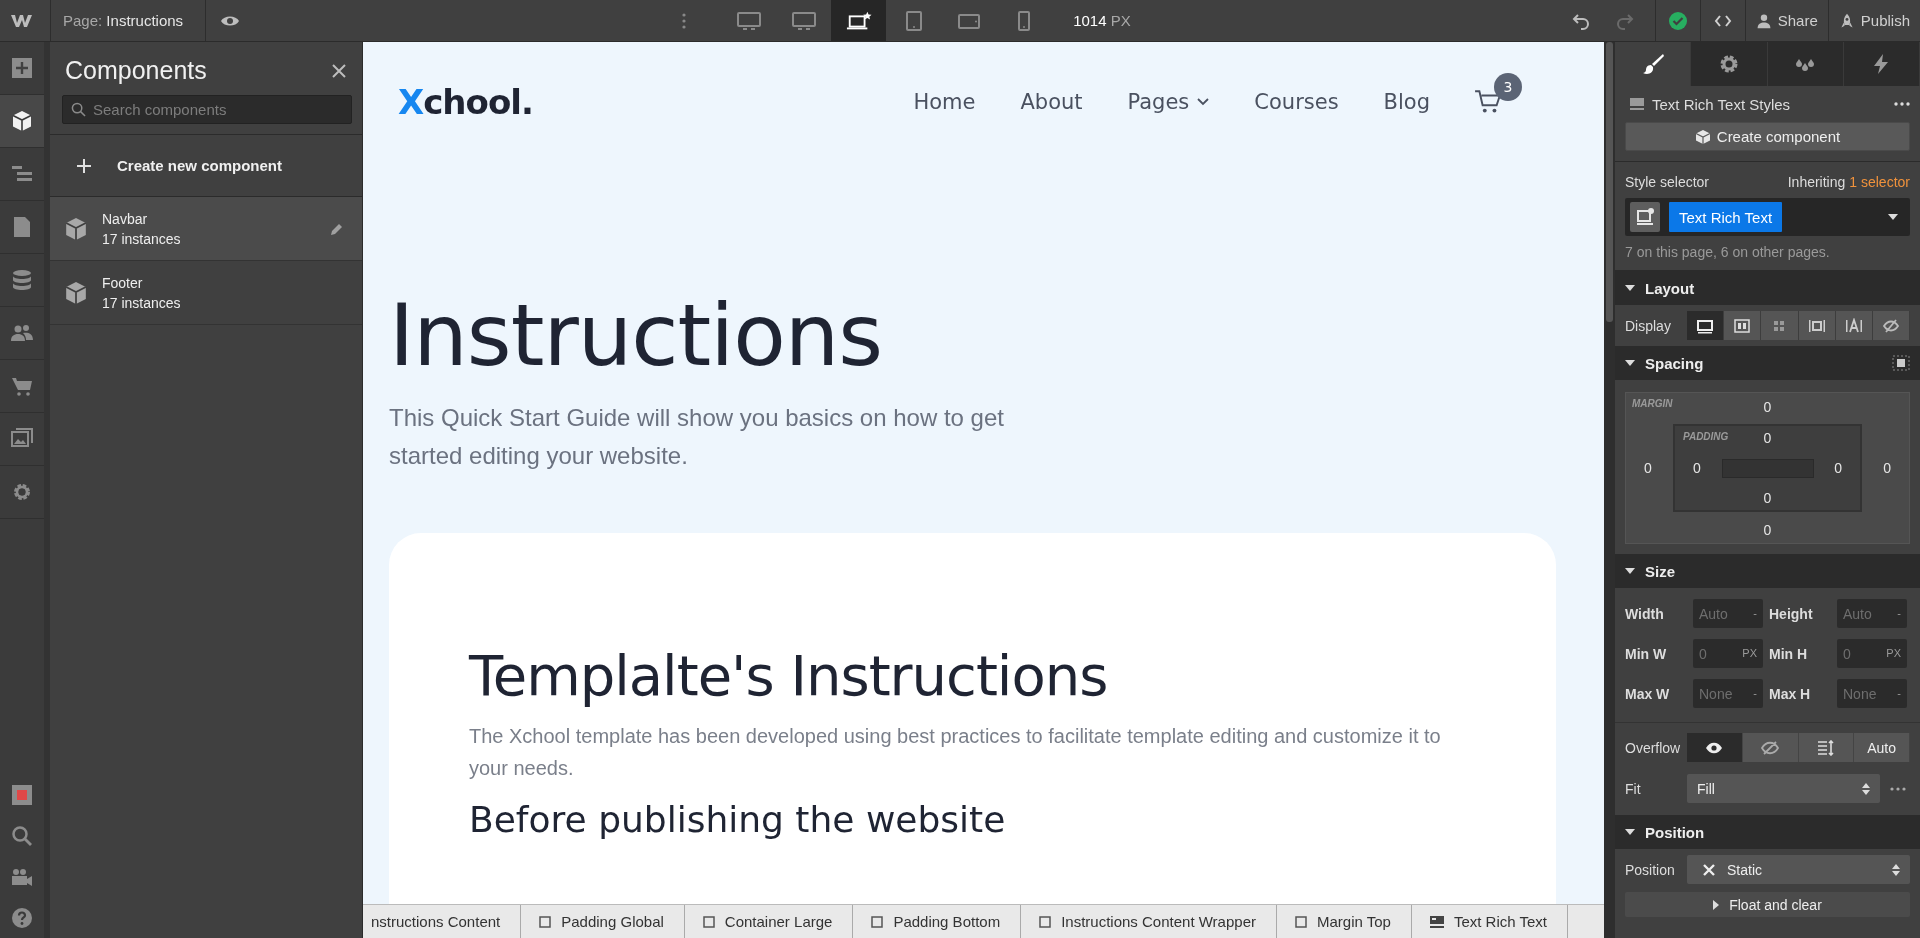  Describe the element at coordinates (944, 102) in the screenshot. I see `nav-link: Home` at that location.